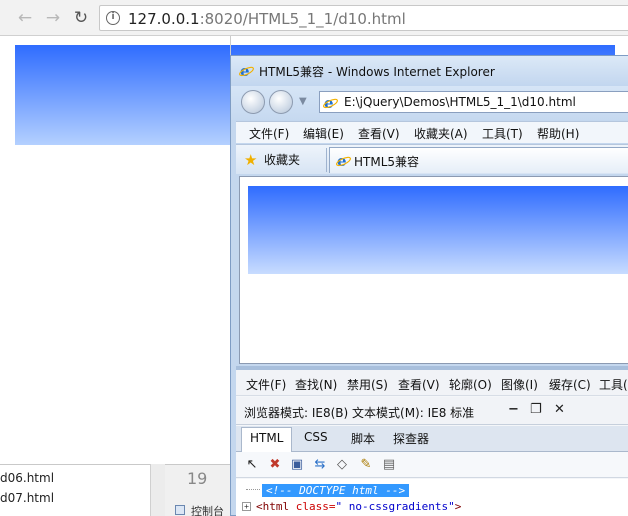 This screenshot has height=516, width=628. Describe the element at coordinates (246, 506) in the screenshot. I see `expand-icon: +` at that location.